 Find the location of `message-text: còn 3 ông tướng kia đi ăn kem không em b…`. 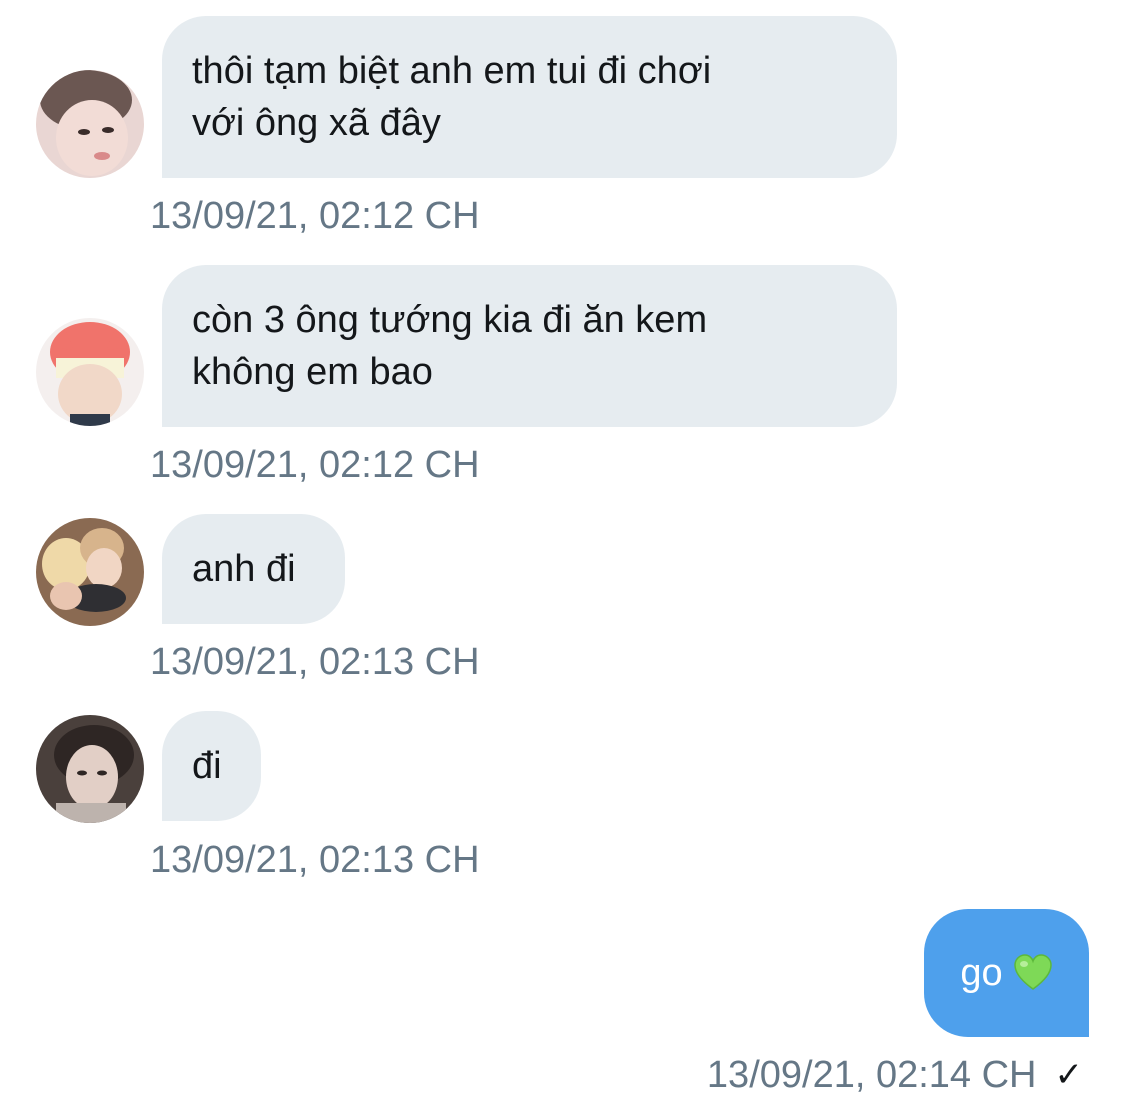

message-text: còn 3 ông tướng kia đi ăn kem không em b… is located at coordinates (450, 346).